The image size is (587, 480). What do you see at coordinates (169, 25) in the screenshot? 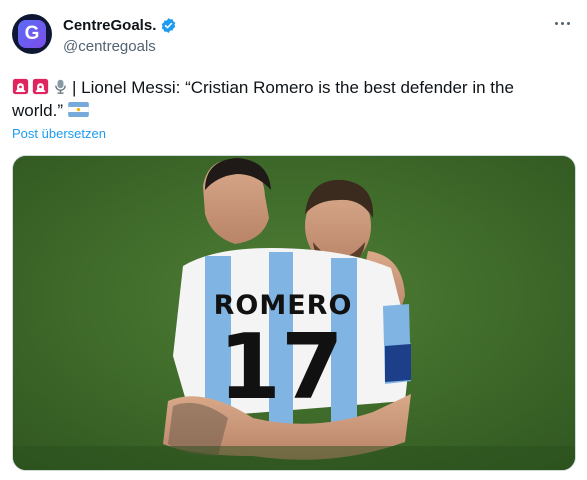
I see `verified-badge-icon` at bounding box center [169, 25].